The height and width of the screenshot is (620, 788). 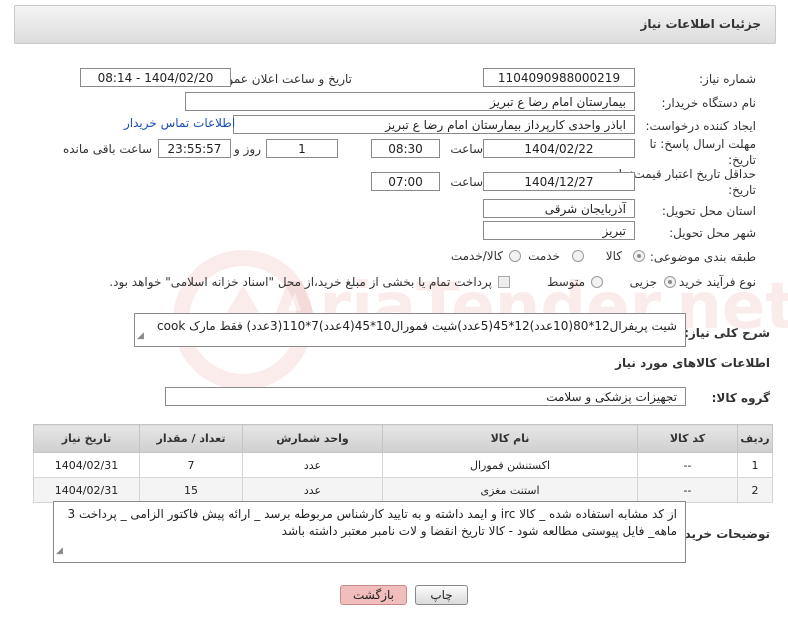 I want to click on cell-quantity: 7, so click(x=191, y=465).